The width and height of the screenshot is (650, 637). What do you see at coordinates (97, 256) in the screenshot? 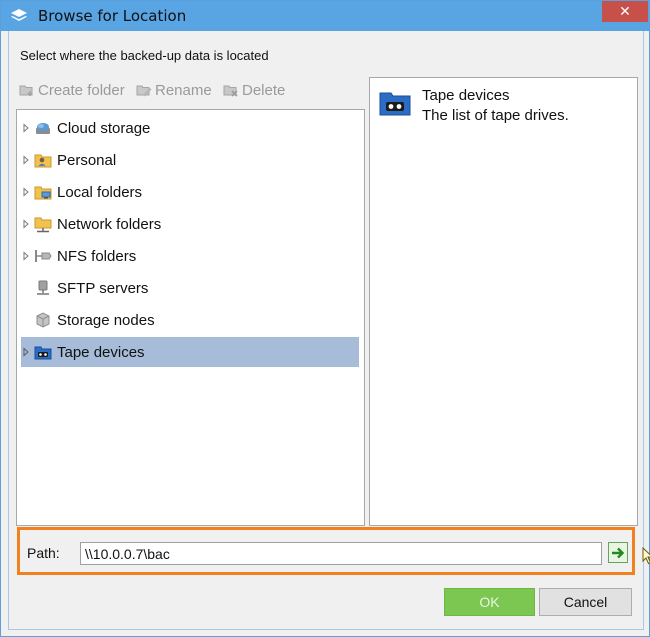
I see `tree-item-label: NFS folders` at bounding box center [97, 256].